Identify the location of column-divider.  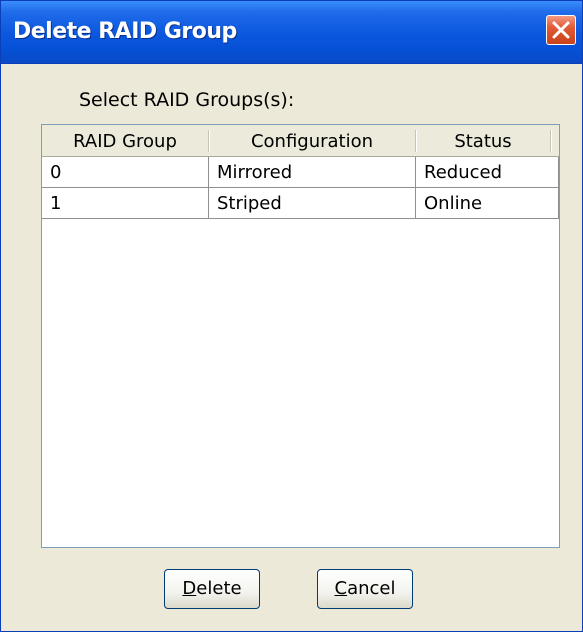
(550, 141).